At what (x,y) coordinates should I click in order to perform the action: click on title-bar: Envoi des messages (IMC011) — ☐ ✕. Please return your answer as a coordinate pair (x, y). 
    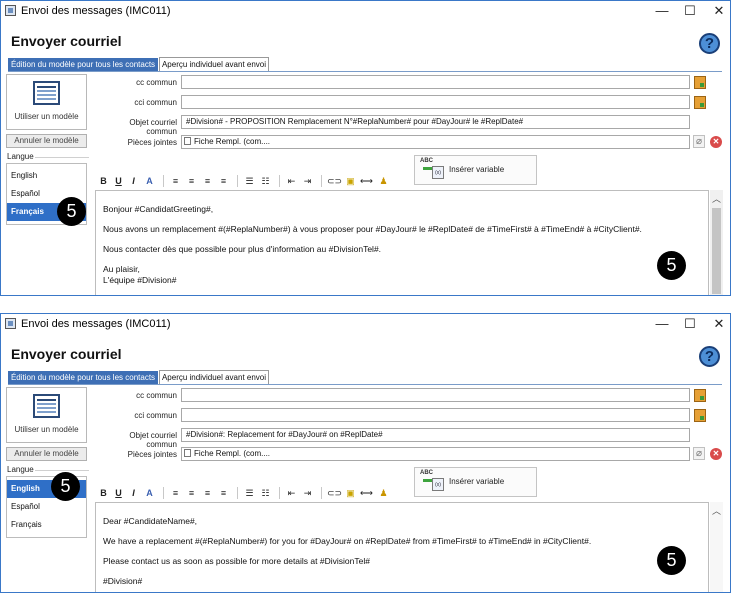
    Looking at the image, I should click on (365, 324).